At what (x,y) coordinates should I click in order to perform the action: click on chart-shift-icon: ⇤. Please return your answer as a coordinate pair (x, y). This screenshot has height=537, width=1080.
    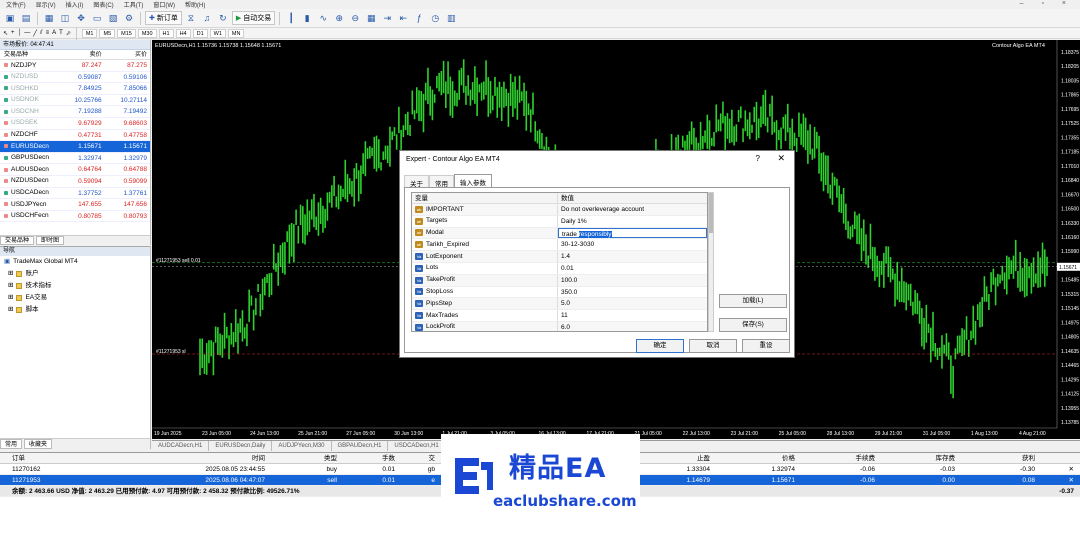
    Looking at the image, I should click on (403, 18).